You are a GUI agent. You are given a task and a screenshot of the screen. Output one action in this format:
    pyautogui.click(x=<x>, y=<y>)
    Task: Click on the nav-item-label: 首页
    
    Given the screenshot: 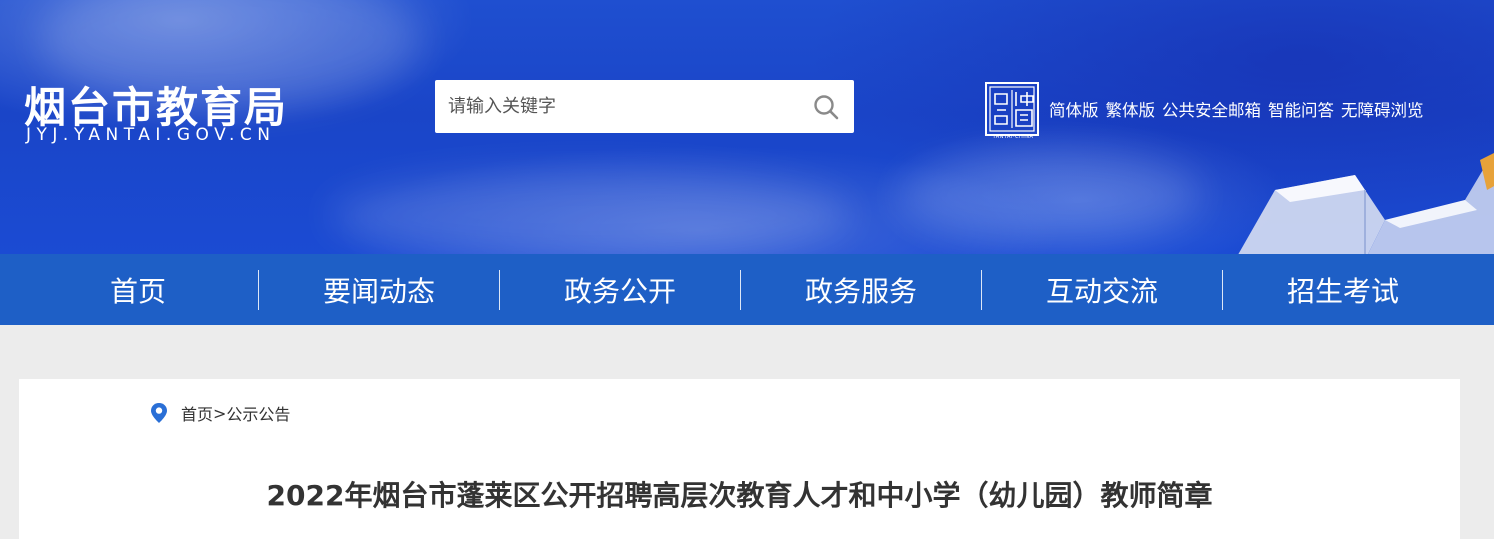 What is the action you would take?
    pyautogui.click(x=137, y=291)
    